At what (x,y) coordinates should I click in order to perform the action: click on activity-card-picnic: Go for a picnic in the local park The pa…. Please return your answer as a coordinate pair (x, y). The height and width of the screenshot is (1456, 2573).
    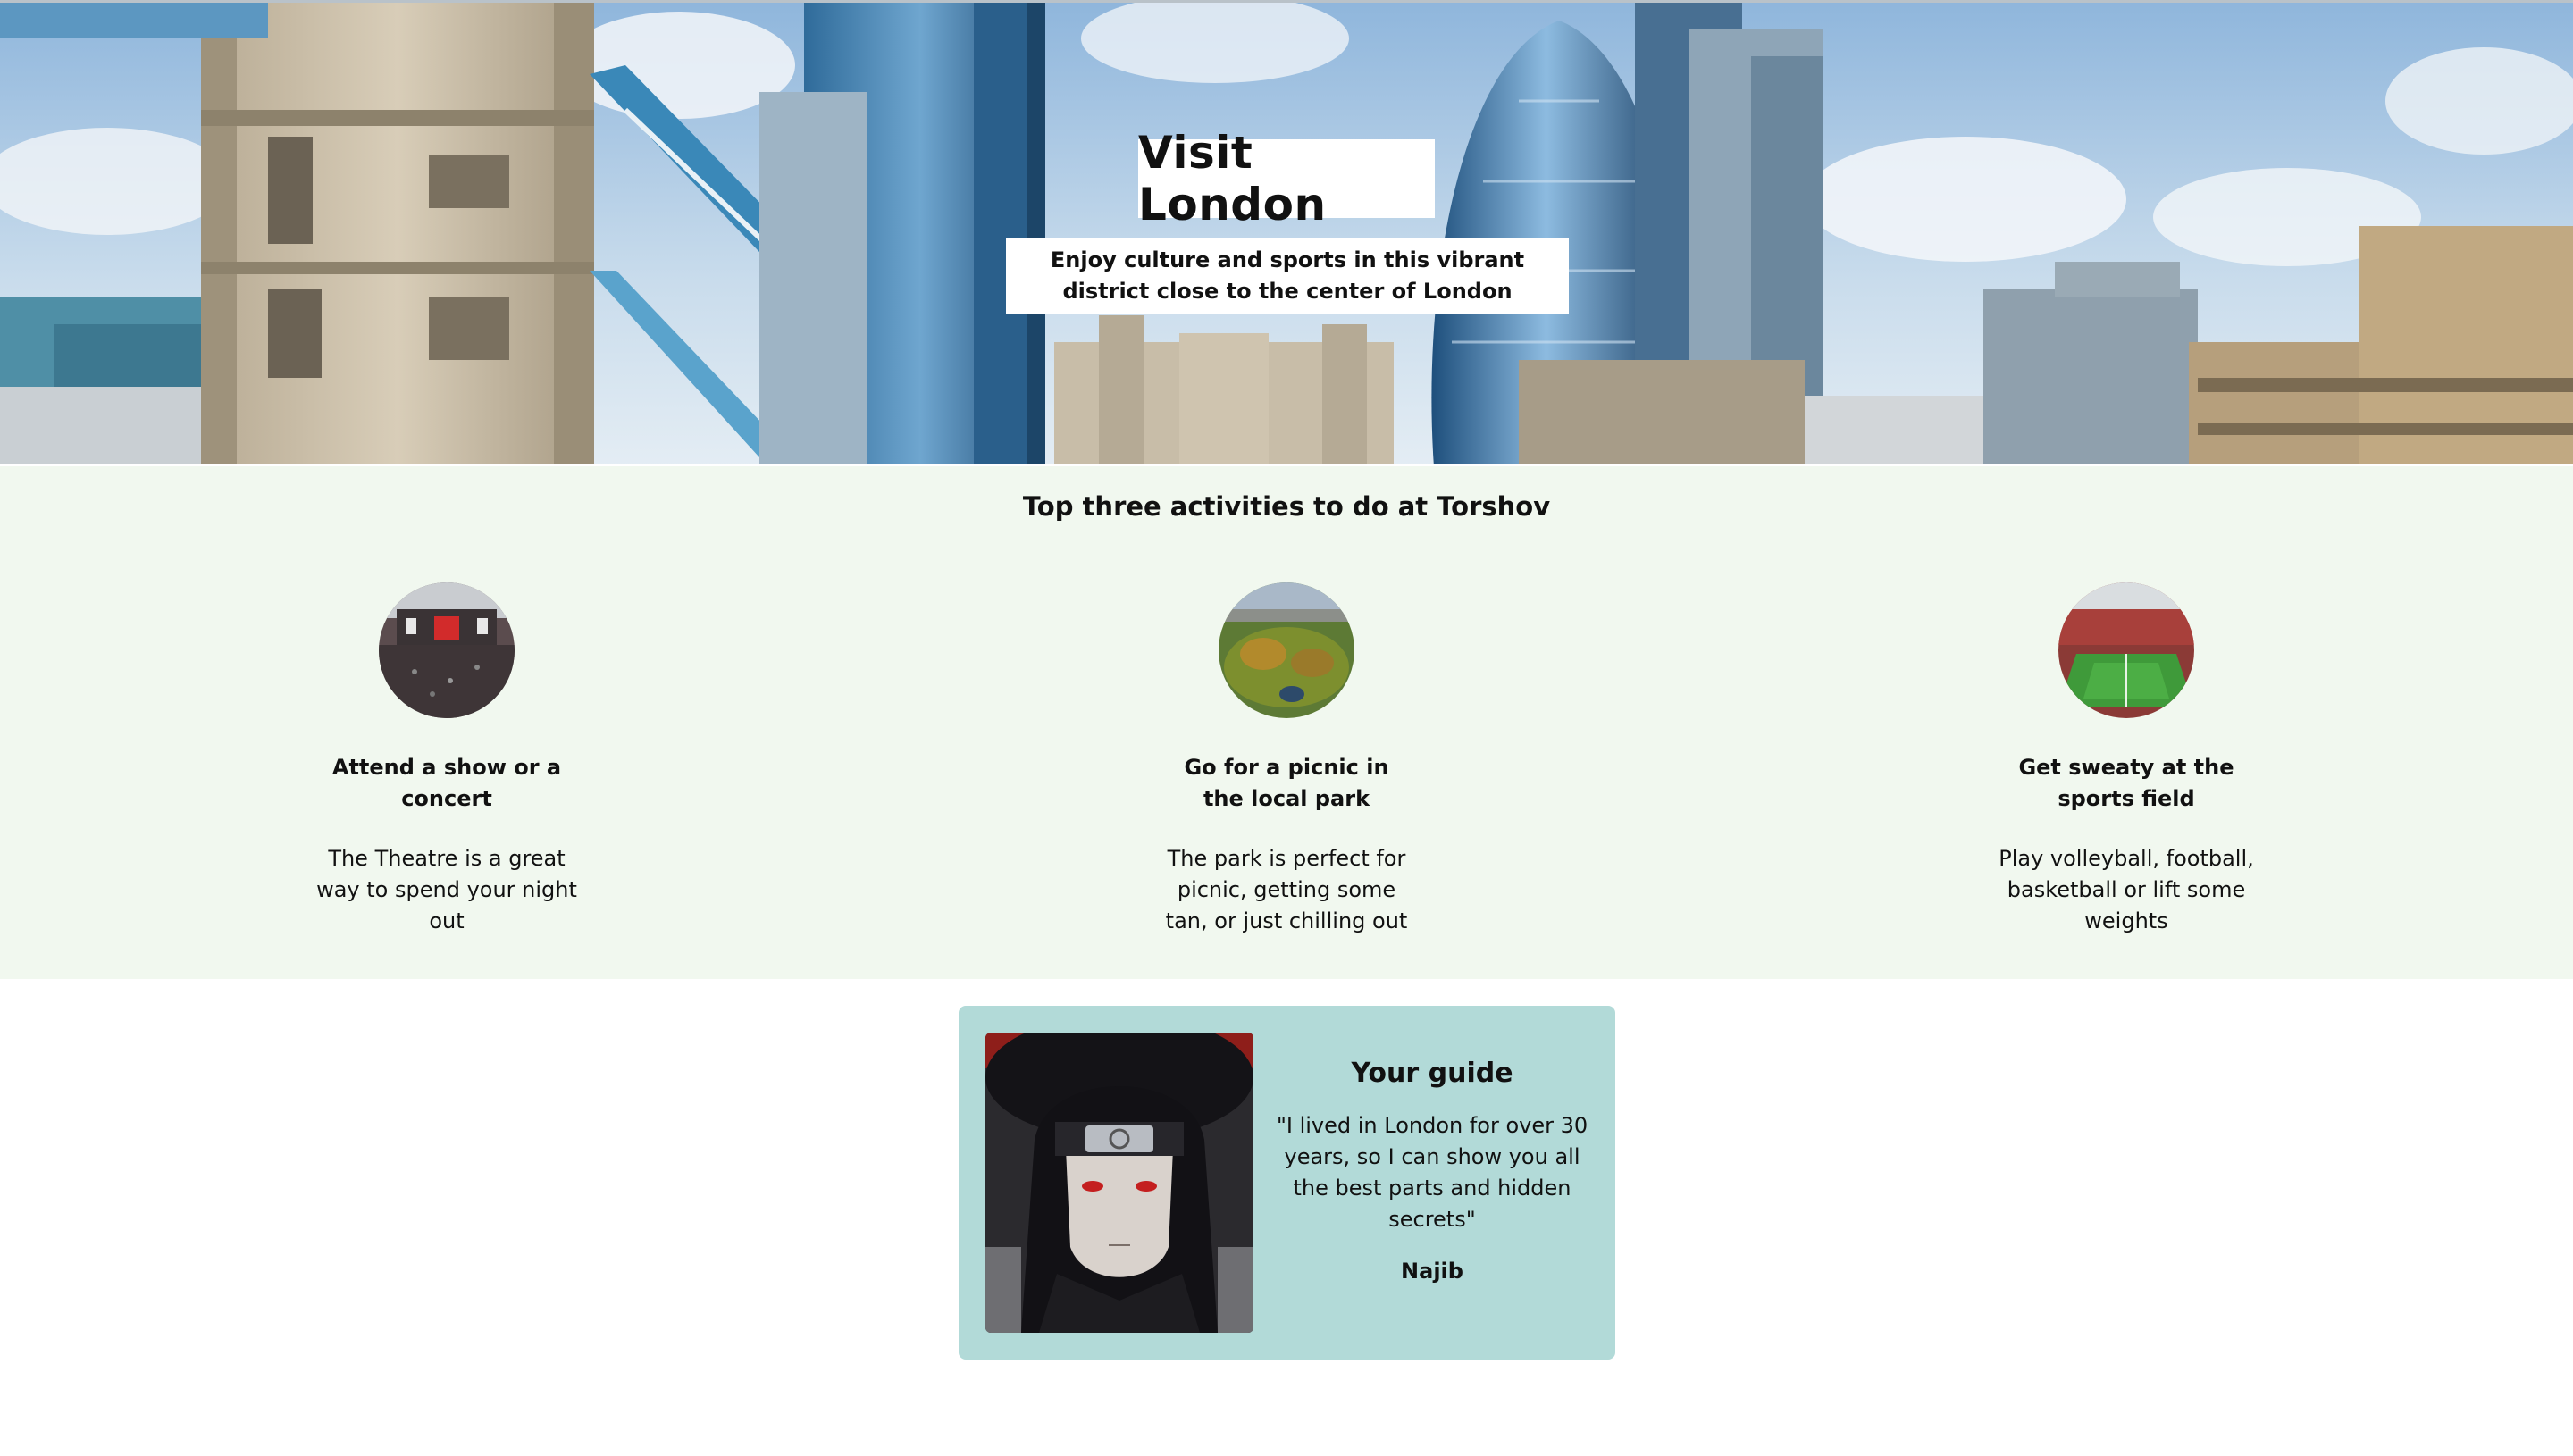
    Looking at the image, I should click on (1286, 759).